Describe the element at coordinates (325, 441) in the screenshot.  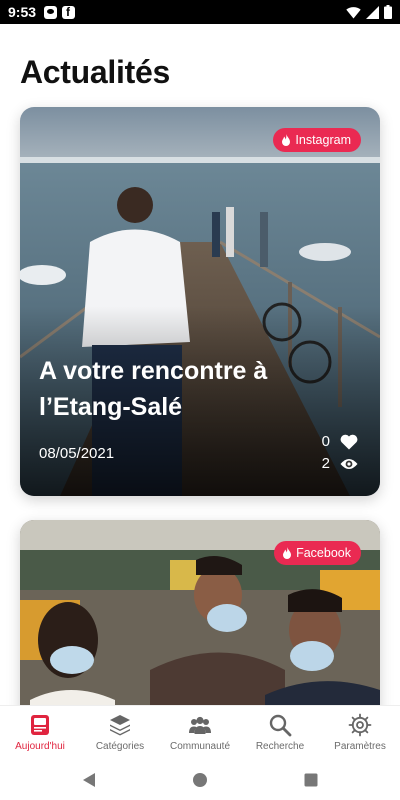
I see `likes-value: 0` at that location.